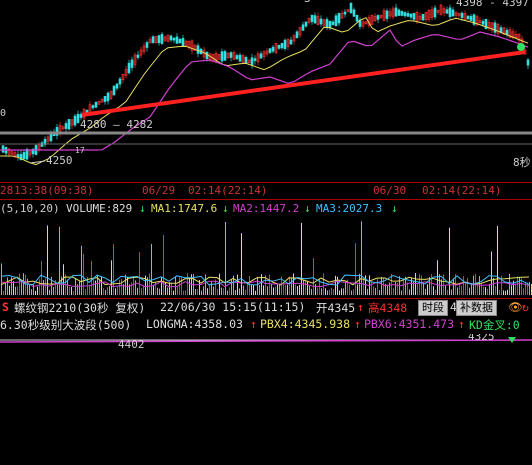  Describe the element at coordinates (307, 2) in the screenshot. I see `top-left-clip: 3` at that location.